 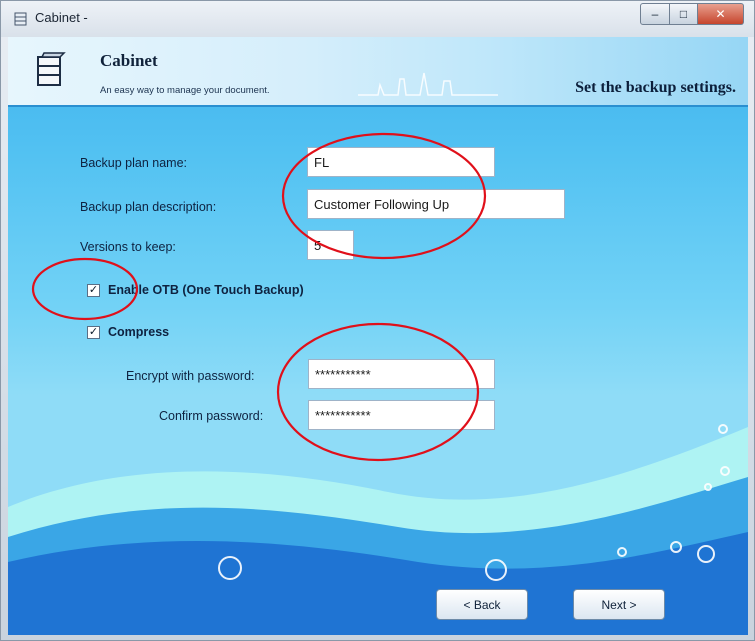 I want to click on encrypt-password-input, so click(x=401, y=374).